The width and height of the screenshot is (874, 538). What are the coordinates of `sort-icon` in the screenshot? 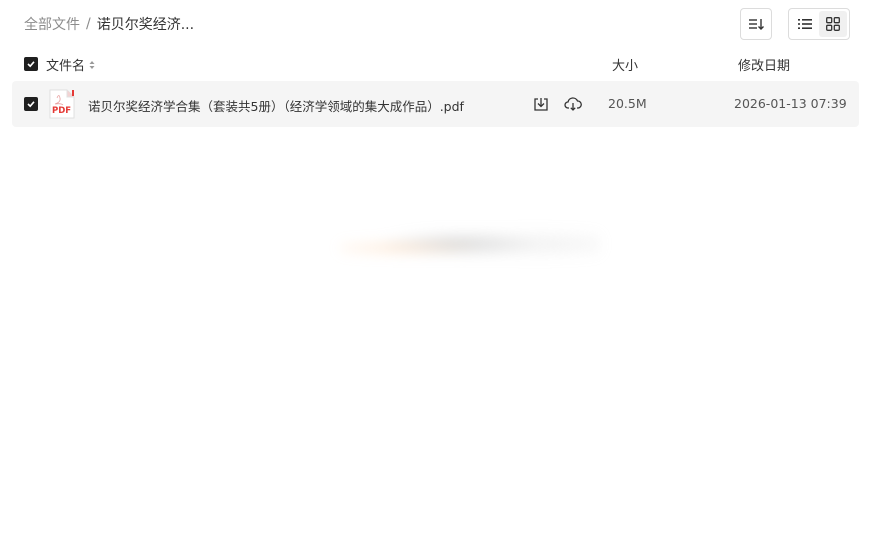 It's located at (756, 24).